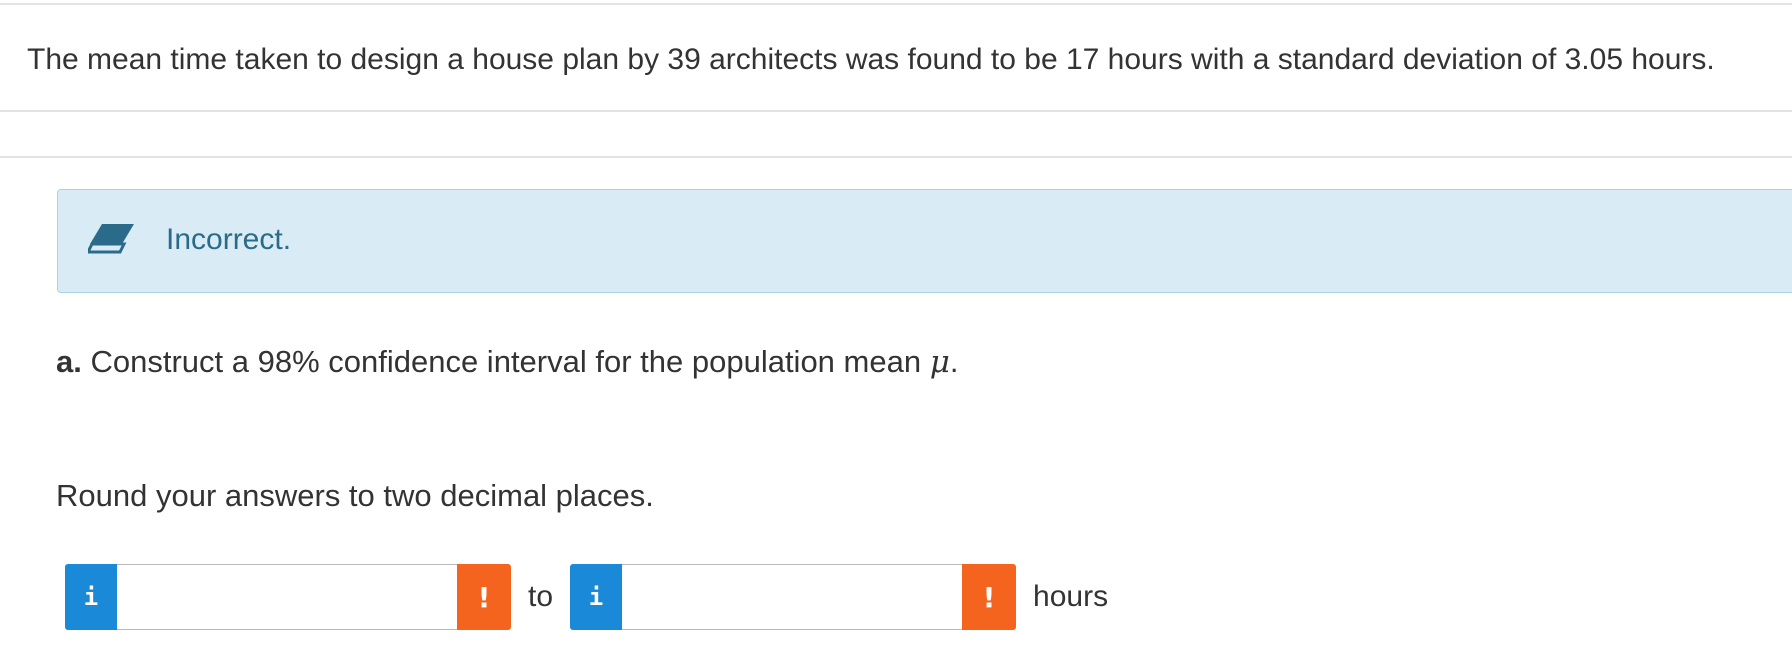 This screenshot has height=668, width=1792. What do you see at coordinates (484, 597) in the screenshot?
I see `lower-warning-button: !` at bounding box center [484, 597].